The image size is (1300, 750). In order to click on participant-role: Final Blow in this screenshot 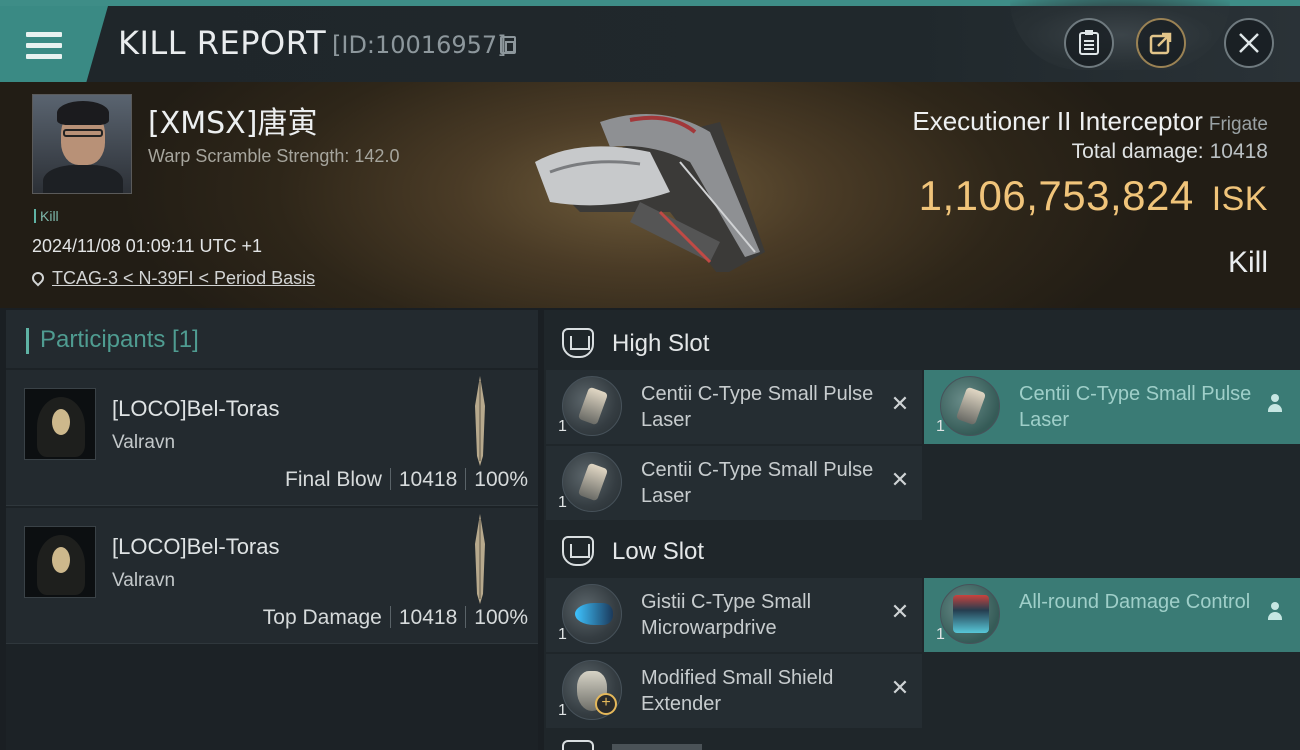, I will do `click(333, 479)`.